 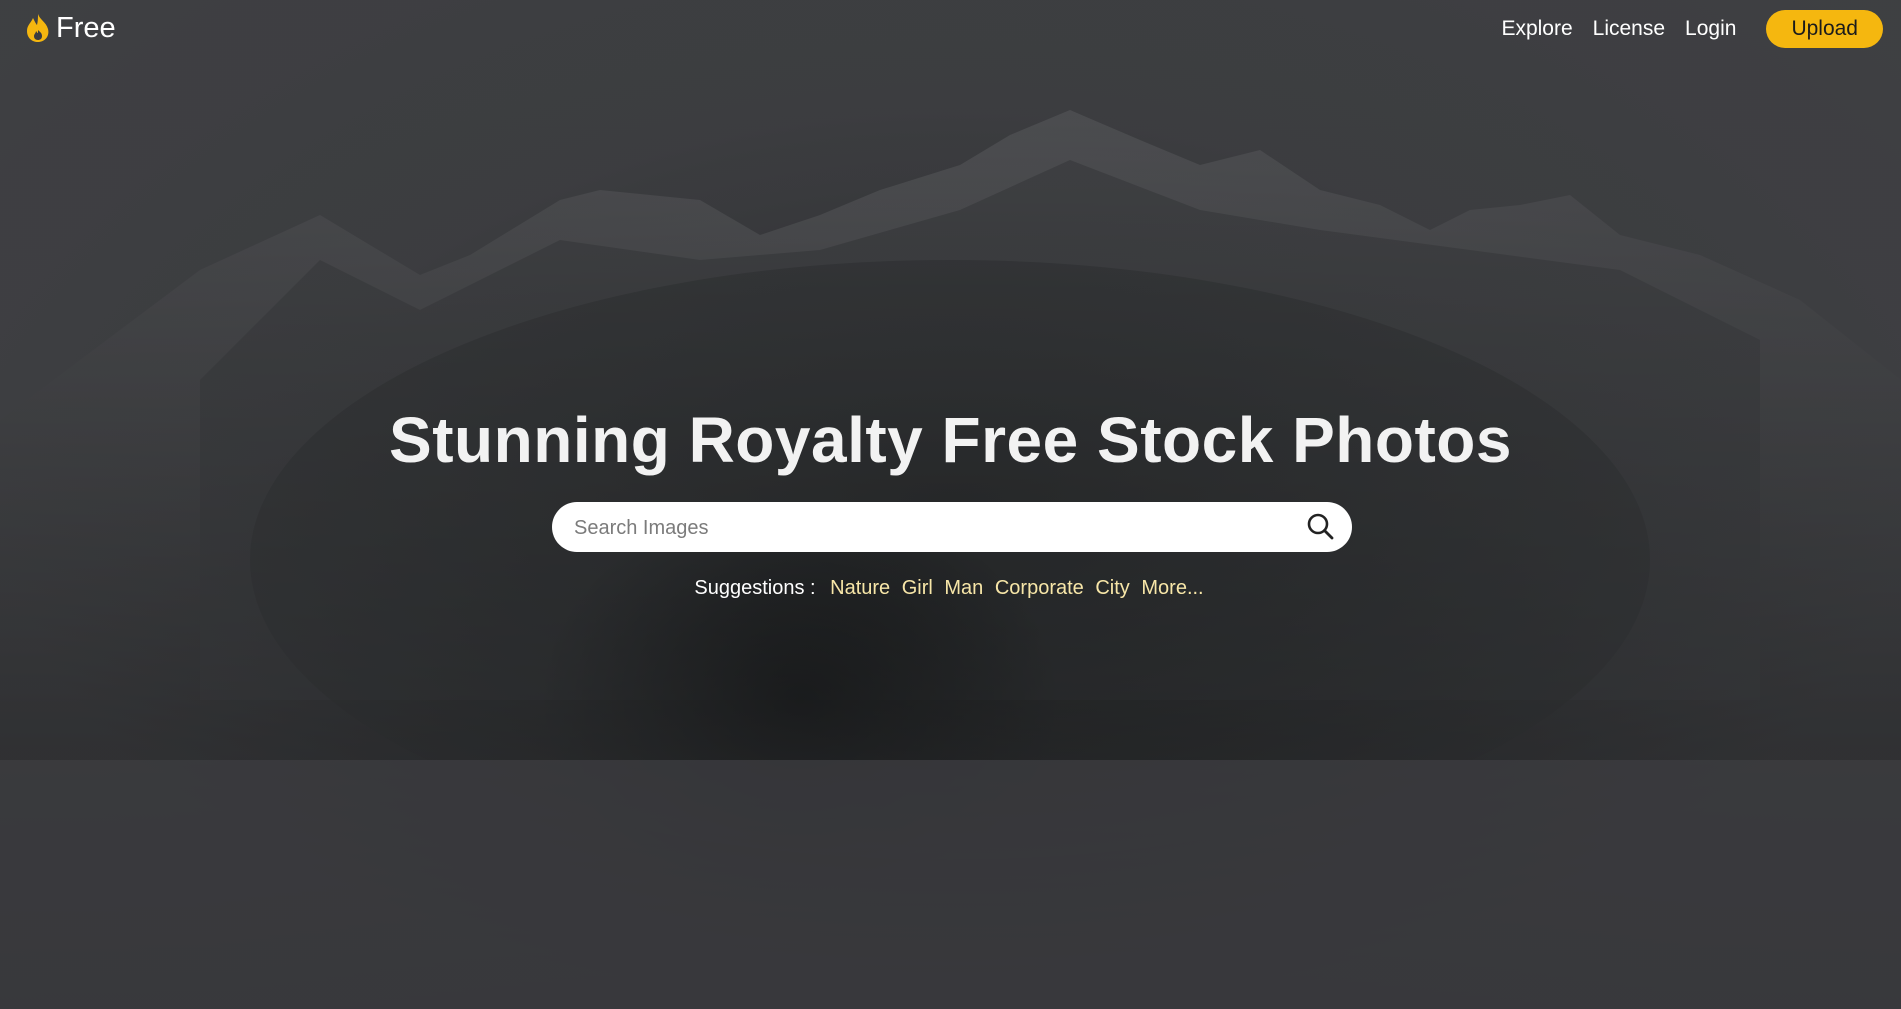 I want to click on nav-license-link: License, so click(x=1629, y=29).